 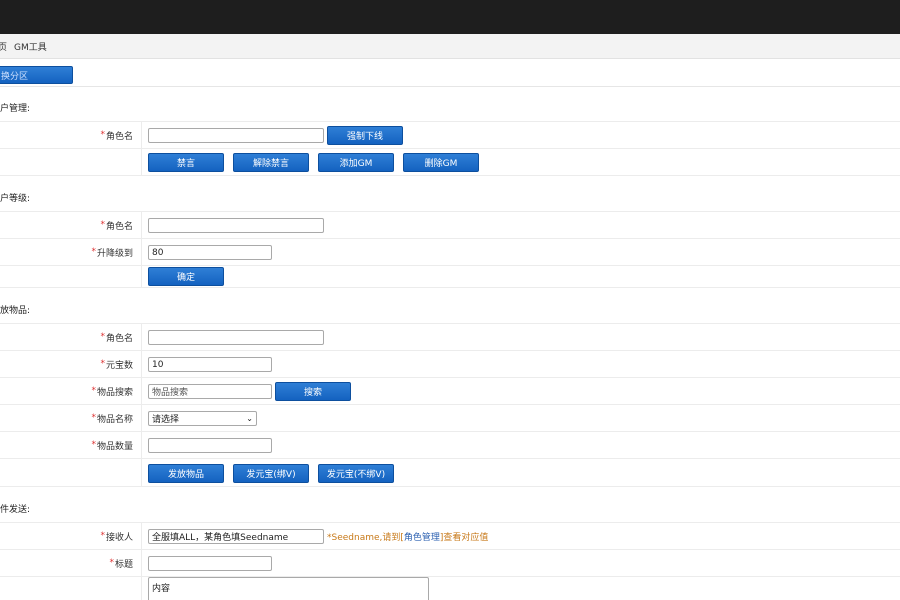 What do you see at coordinates (450, 46) in the screenshot?
I see `breadcrumb: 页 GM工具` at bounding box center [450, 46].